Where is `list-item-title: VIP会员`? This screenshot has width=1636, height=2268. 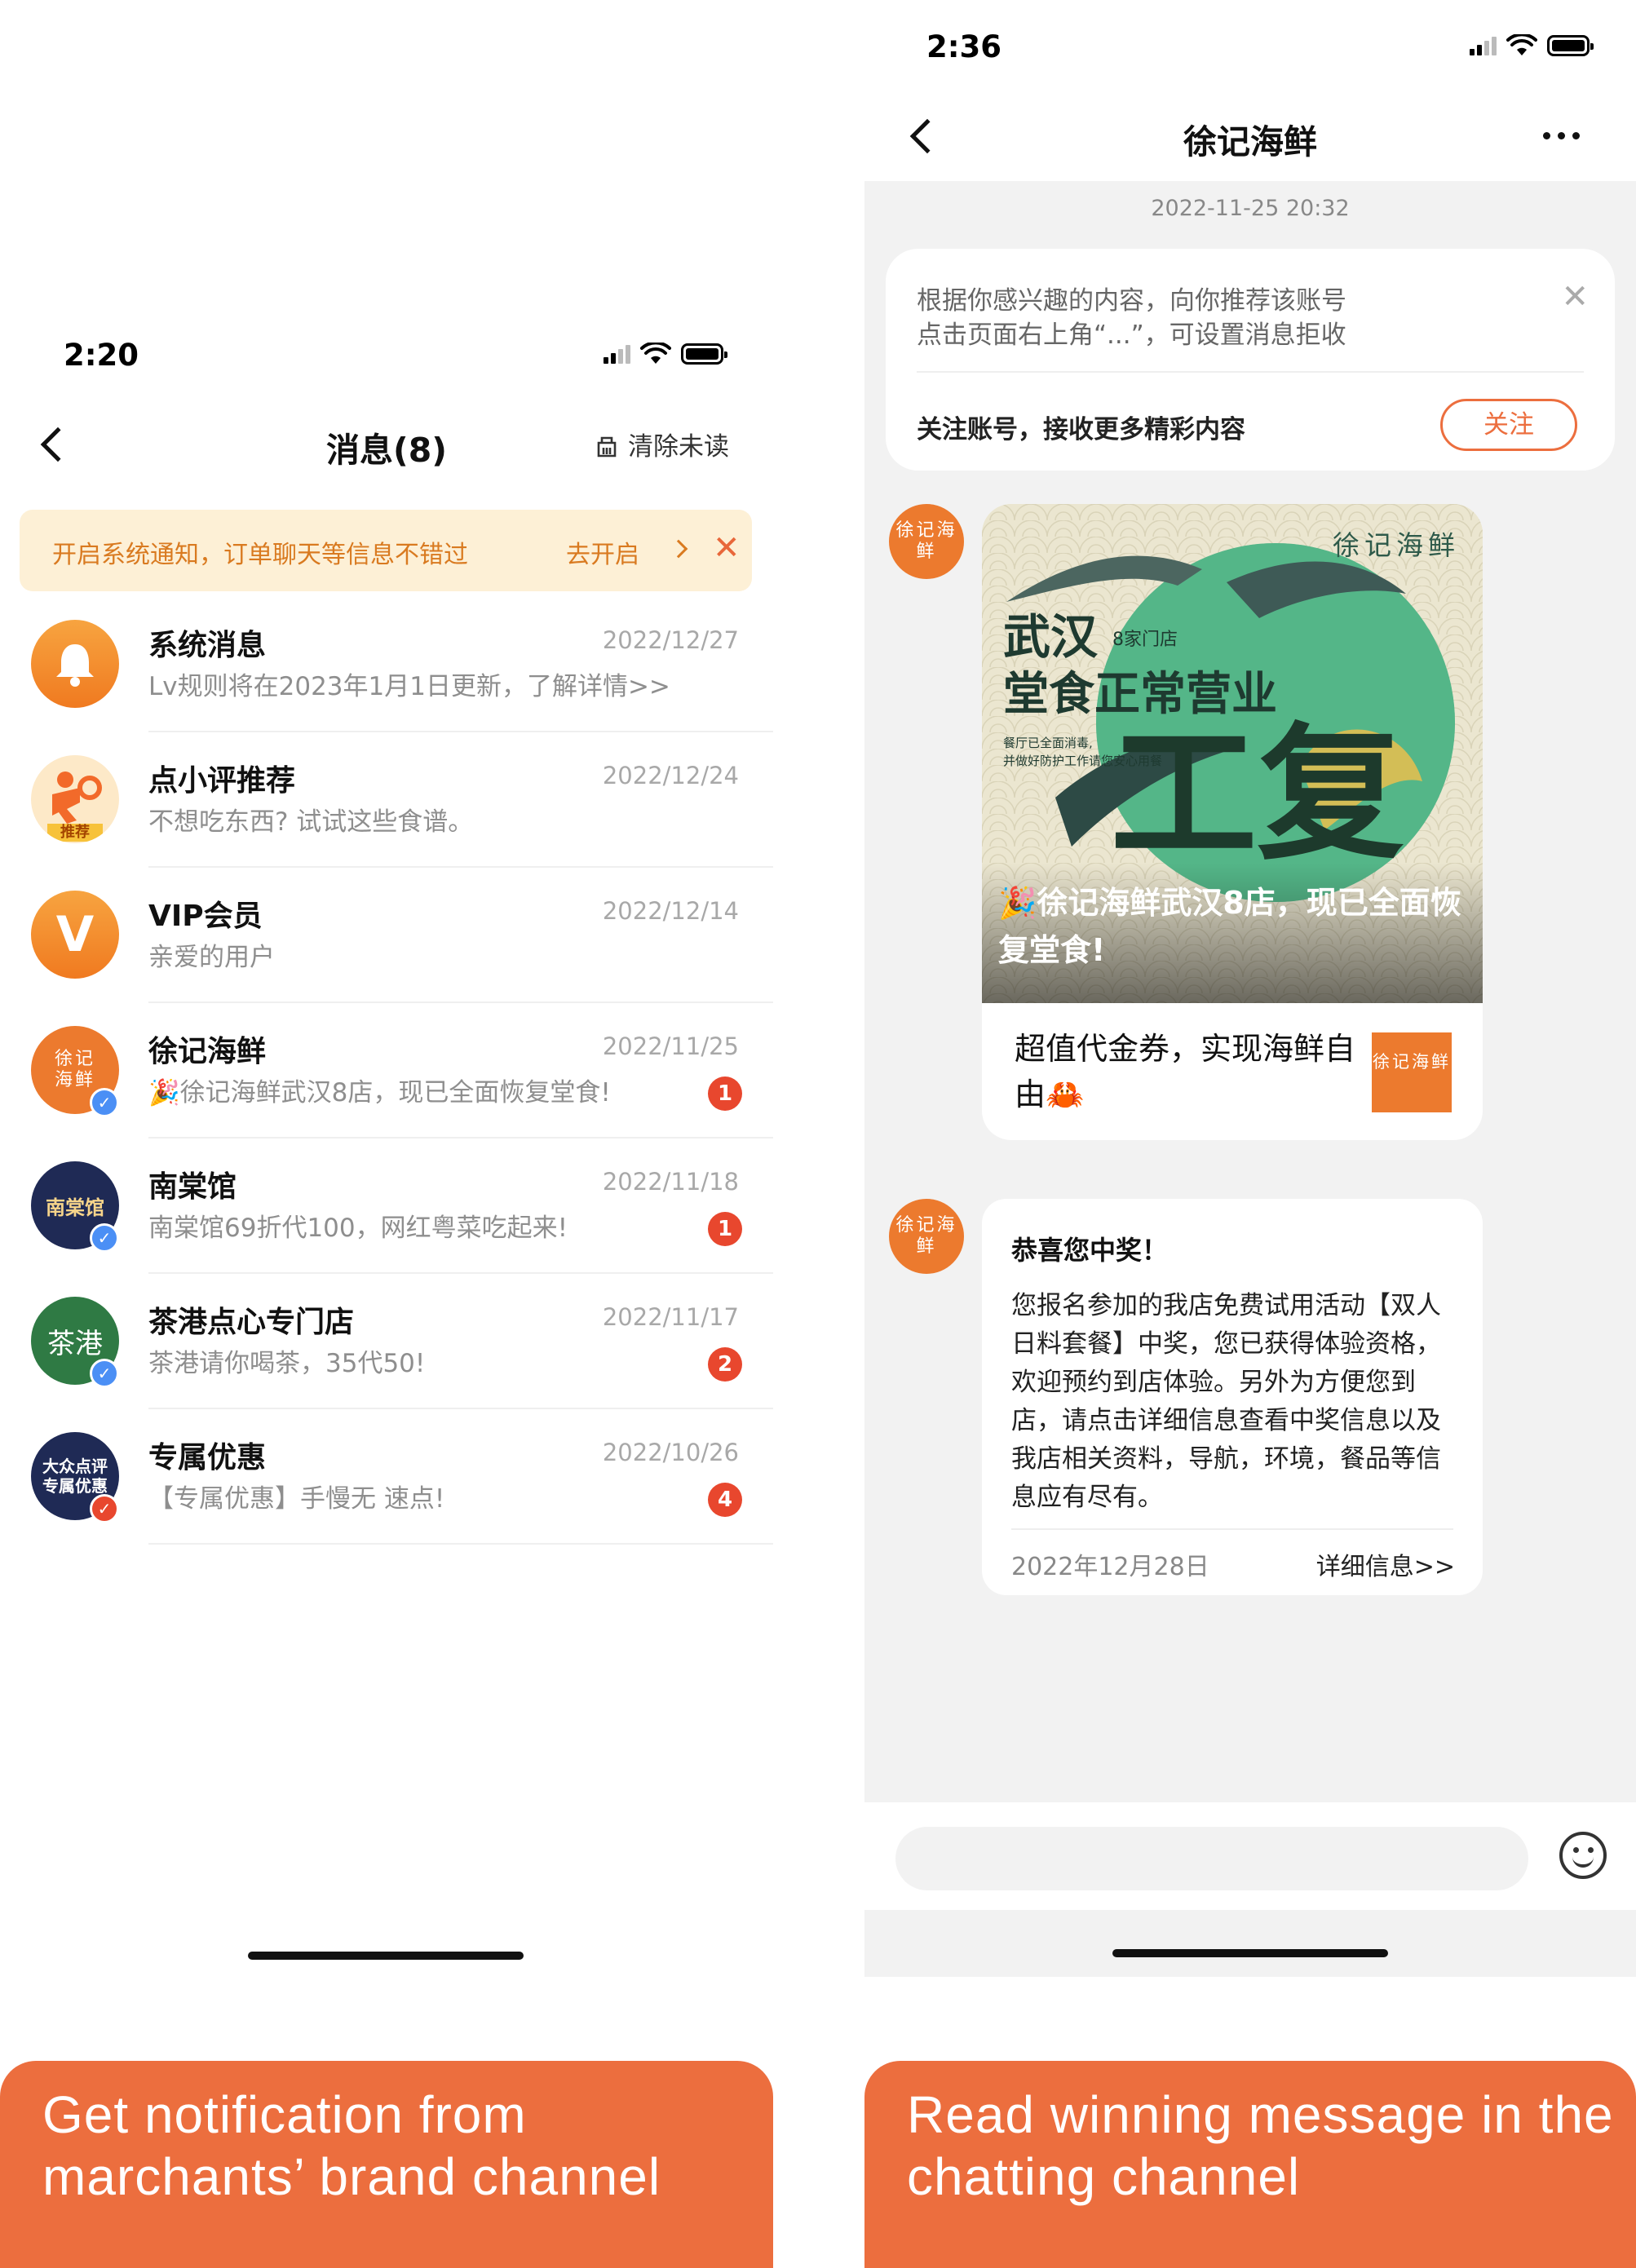
list-item-title: VIP会员 is located at coordinates (206, 917).